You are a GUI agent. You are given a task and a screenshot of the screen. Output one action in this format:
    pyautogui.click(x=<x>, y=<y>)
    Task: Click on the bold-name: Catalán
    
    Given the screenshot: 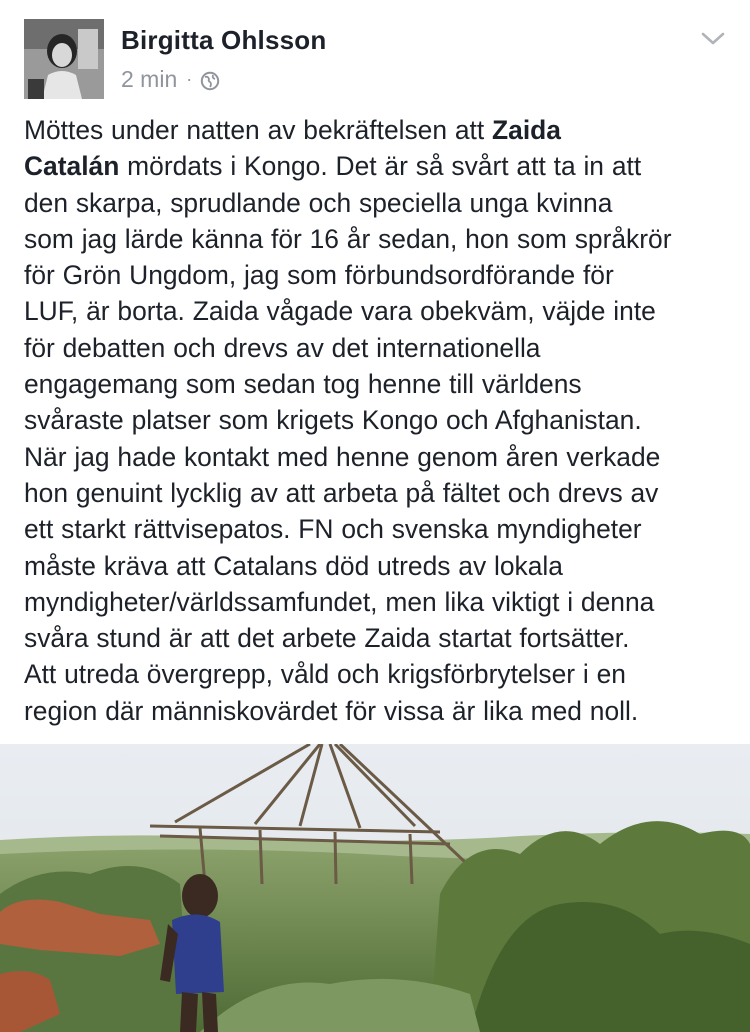 What is the action you would take?
    pyautogui.click(x=72, y=166)
    